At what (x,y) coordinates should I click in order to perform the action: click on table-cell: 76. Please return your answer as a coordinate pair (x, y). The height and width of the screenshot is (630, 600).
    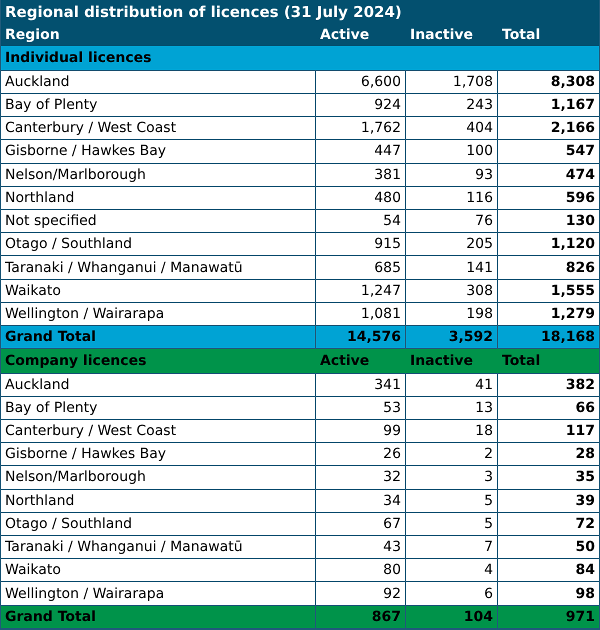
    Looking at the image, I should click on (452, 222).